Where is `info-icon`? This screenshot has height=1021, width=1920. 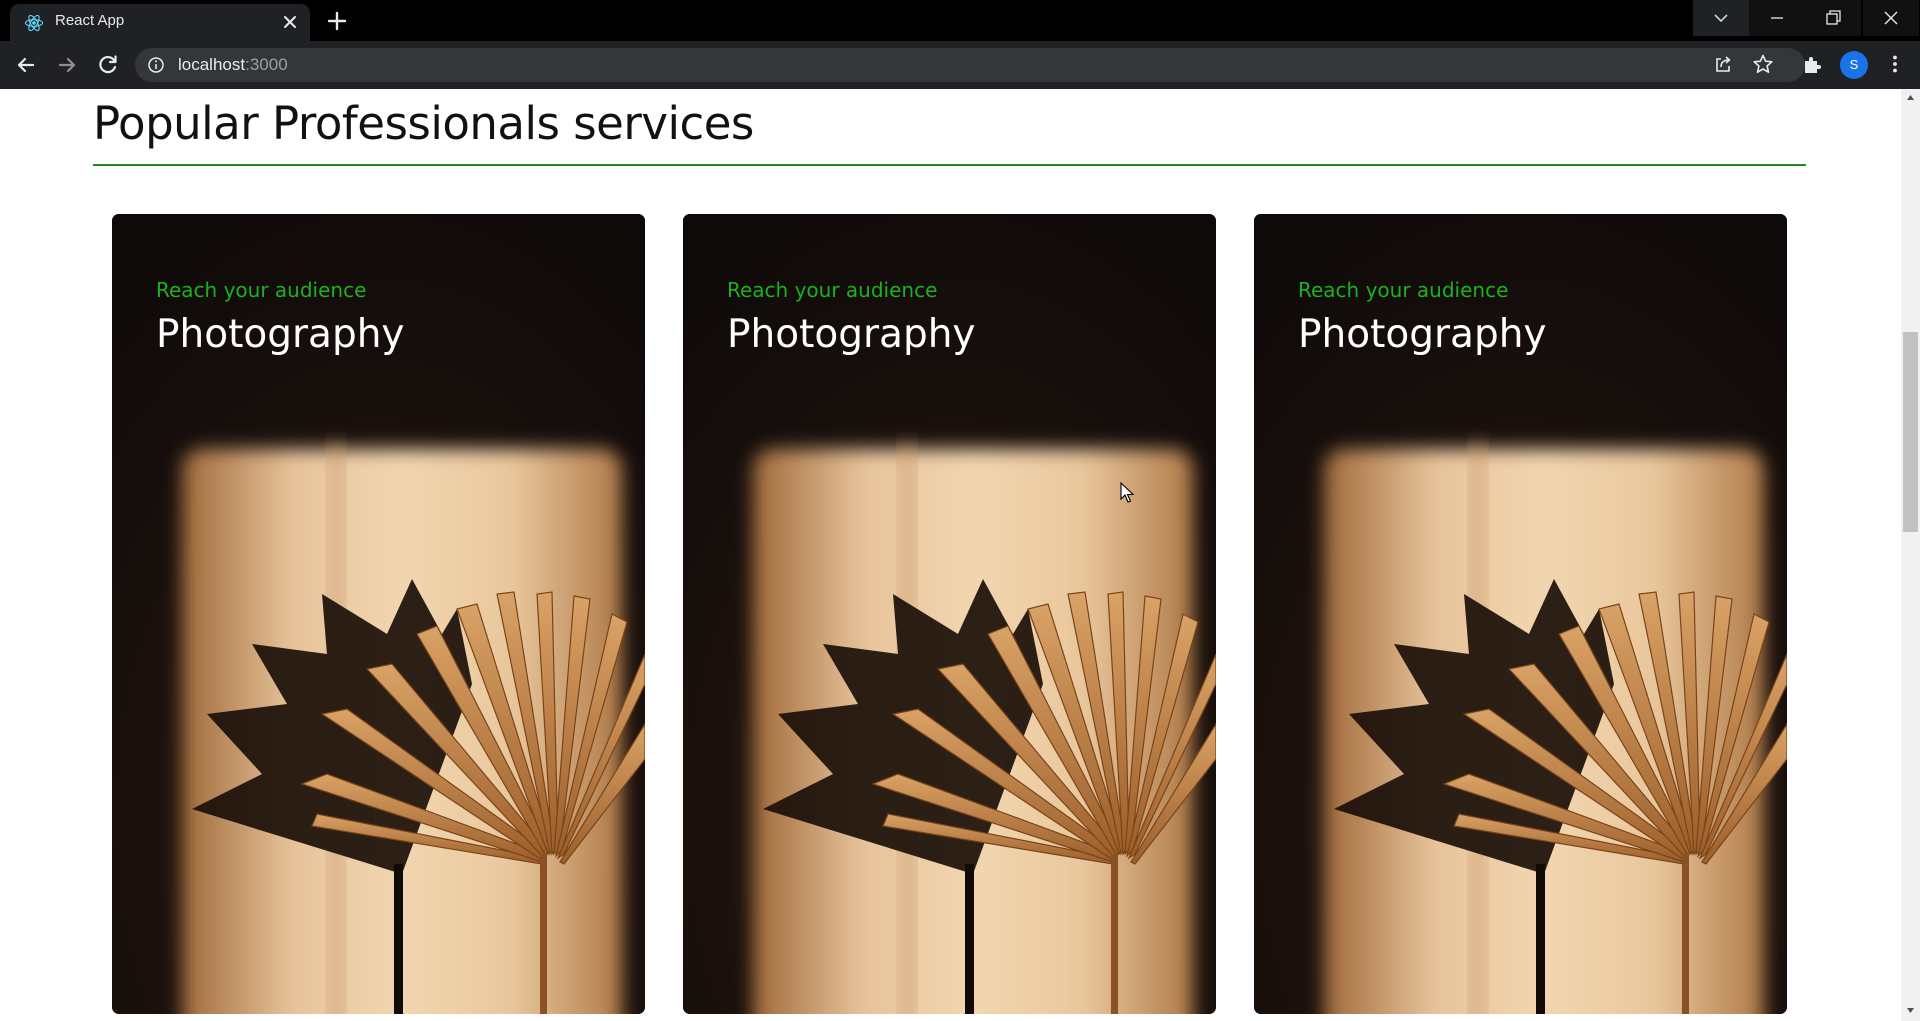 info-icon is located at coordinates (156, 65).